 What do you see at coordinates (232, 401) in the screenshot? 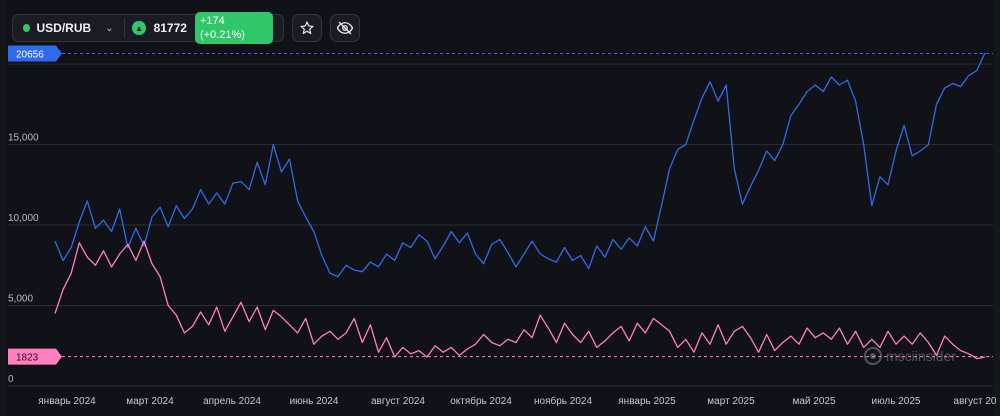
I see `x-tick-label: апрель 2024` at bounding box center [232, 401].